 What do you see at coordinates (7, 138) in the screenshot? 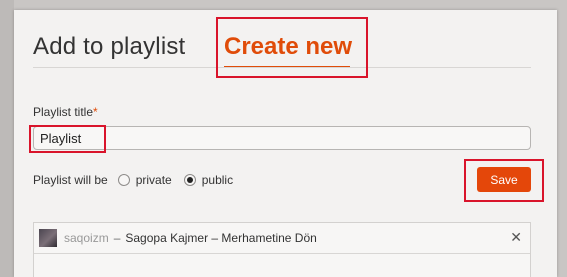
I see `page-backdrop` at bounding box center [7, 138].